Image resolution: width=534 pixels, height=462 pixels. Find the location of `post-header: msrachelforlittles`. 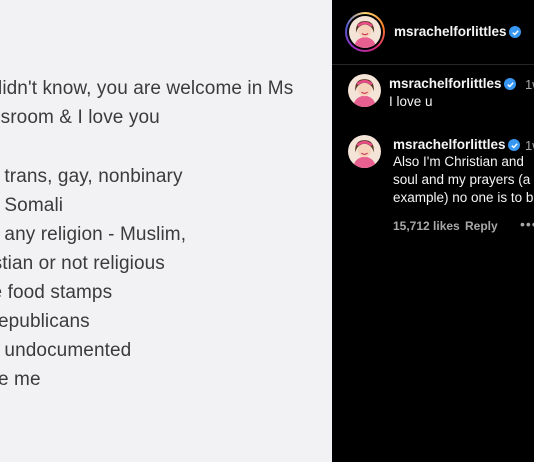

post-header: msrachelforlittles is located at coordinates (433, 32).